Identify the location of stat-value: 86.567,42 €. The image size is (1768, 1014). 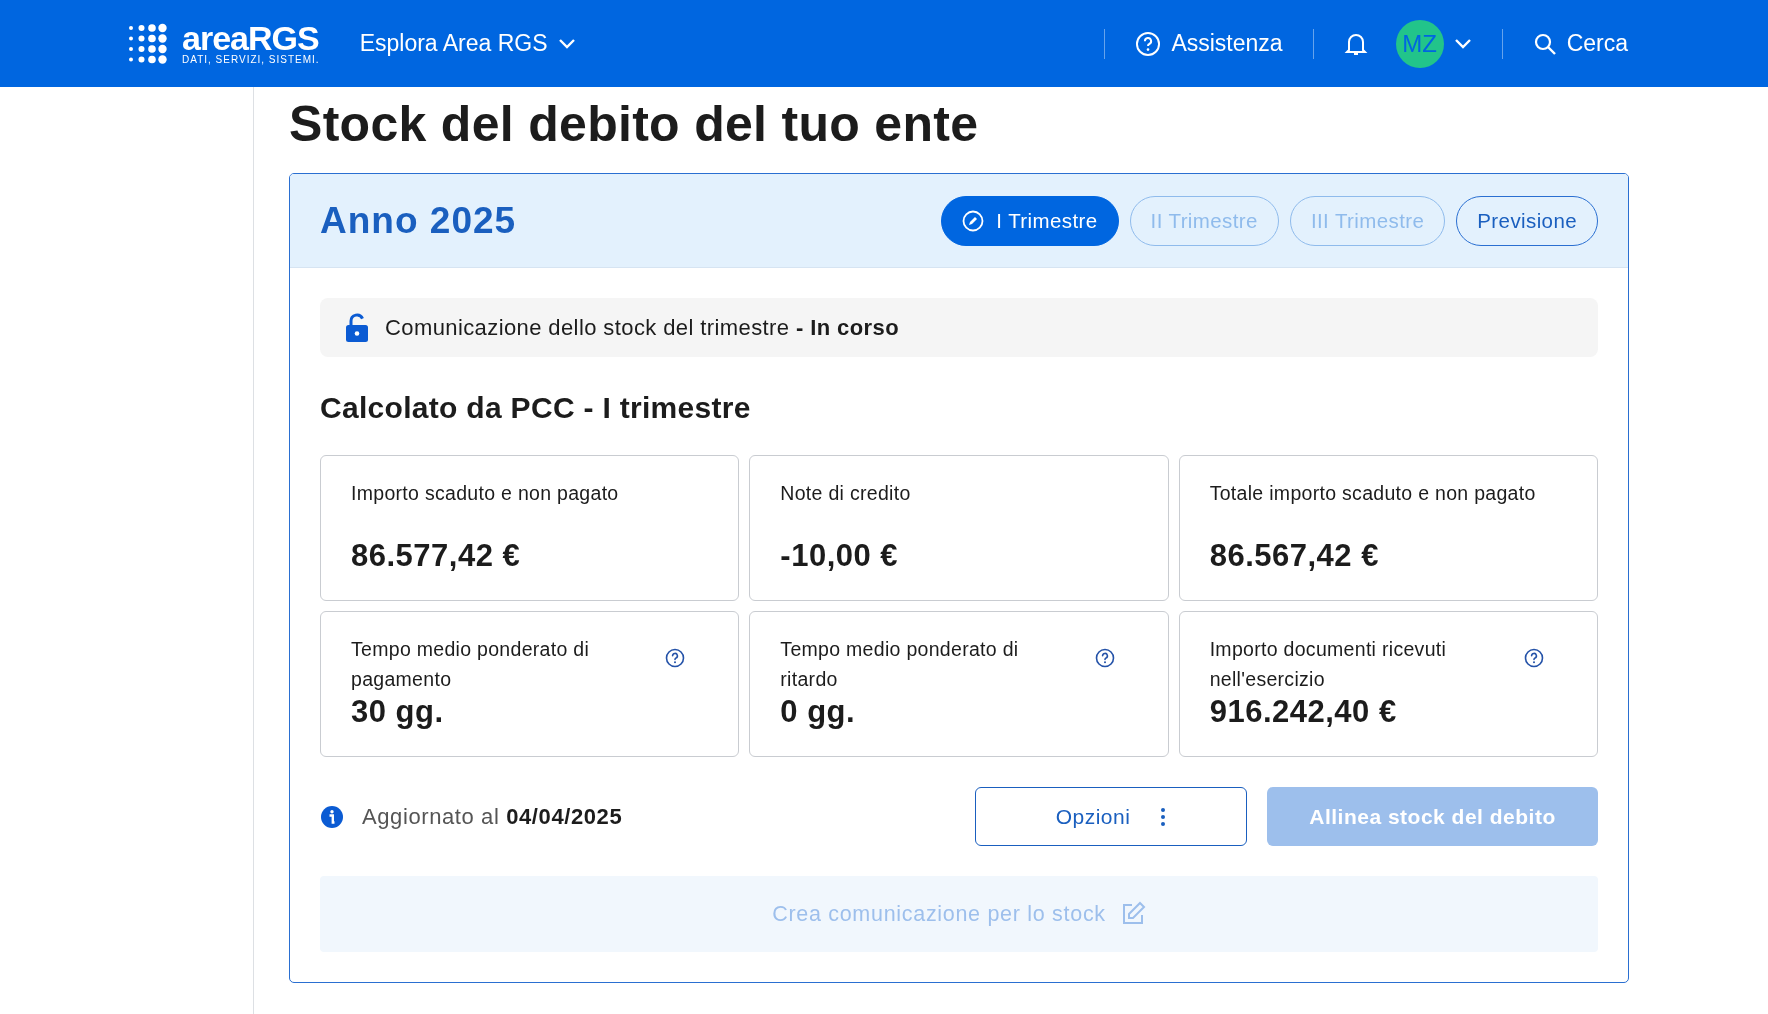
(1294, 556).